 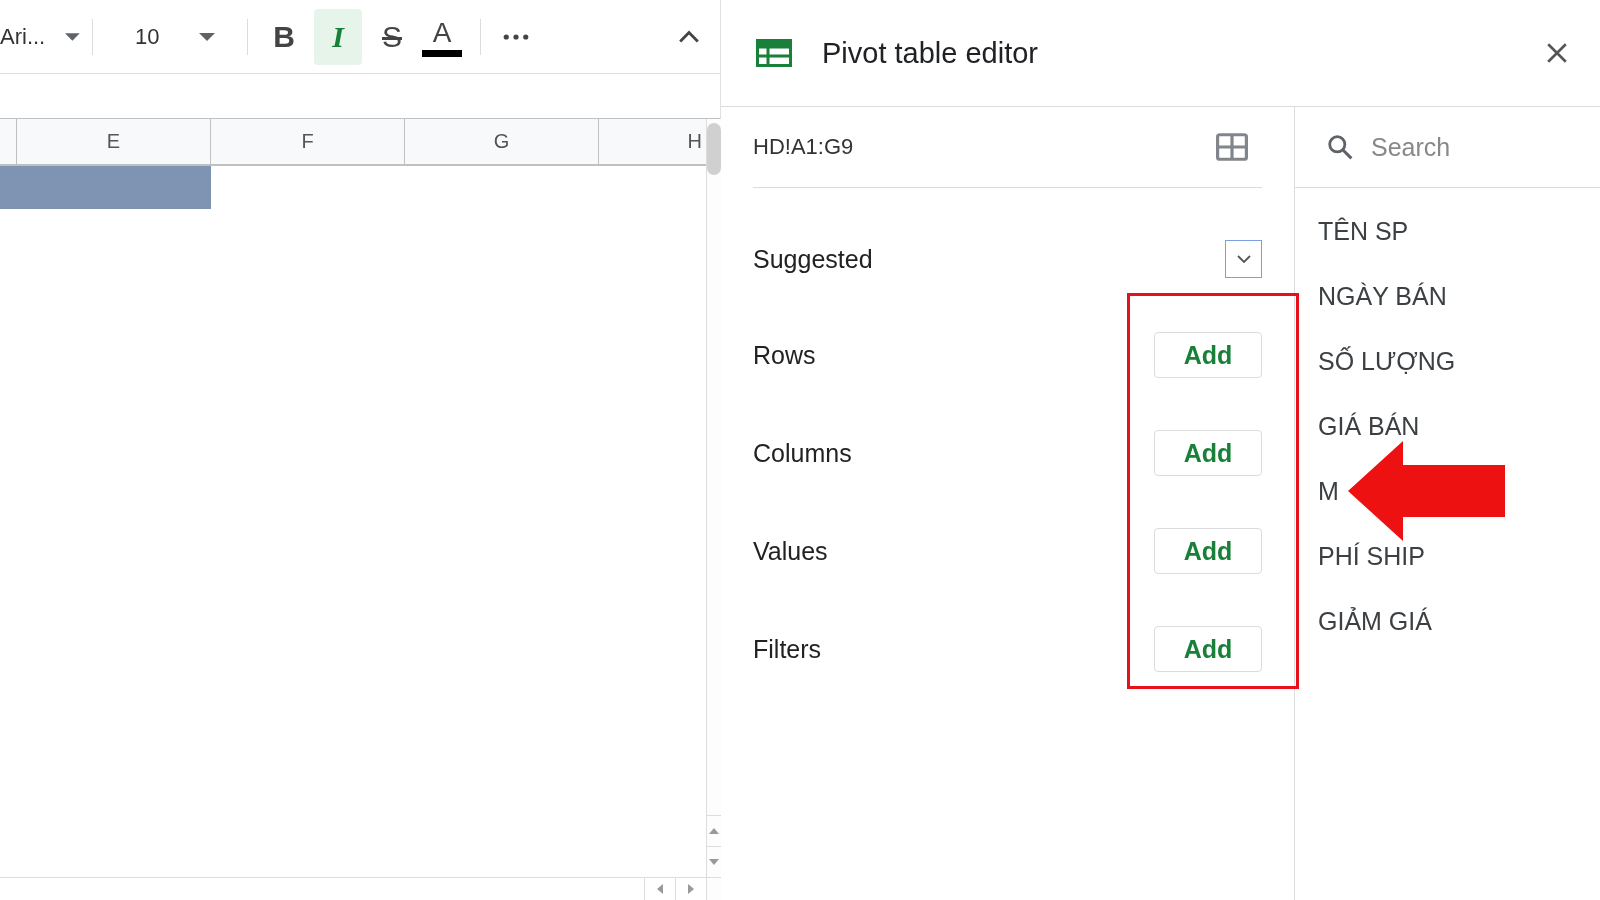 I want to click on chevron-down-icon, so click(x=1243, y=259).